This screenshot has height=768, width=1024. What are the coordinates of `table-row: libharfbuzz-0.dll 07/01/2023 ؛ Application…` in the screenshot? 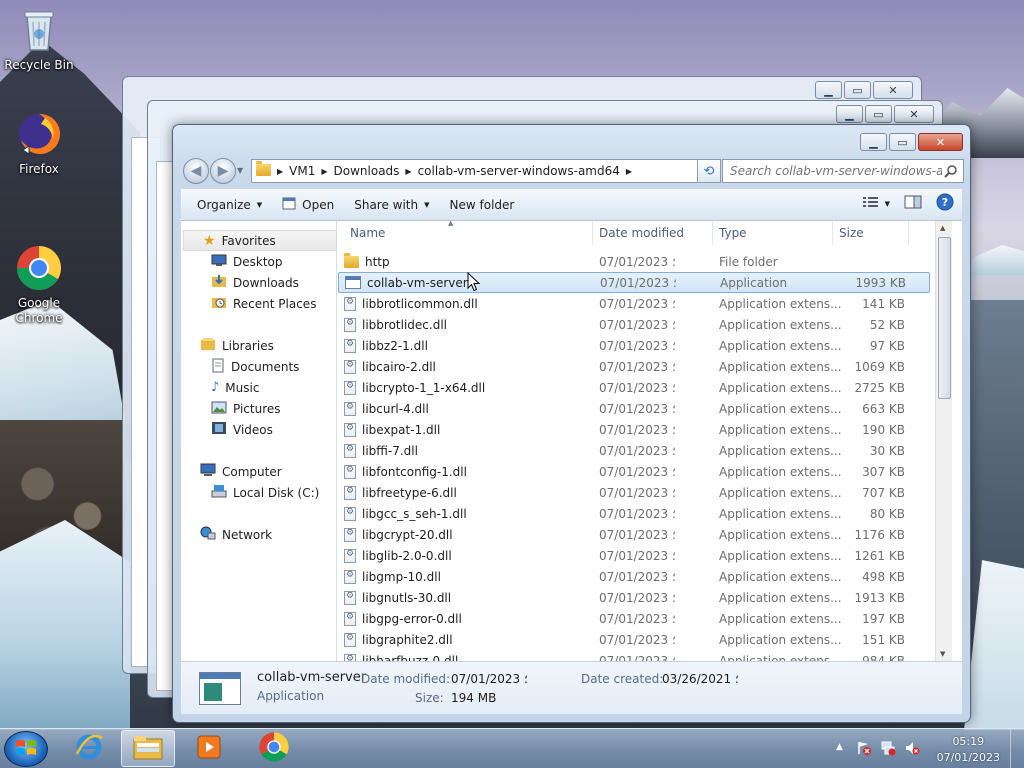 It's located at (634, 655).